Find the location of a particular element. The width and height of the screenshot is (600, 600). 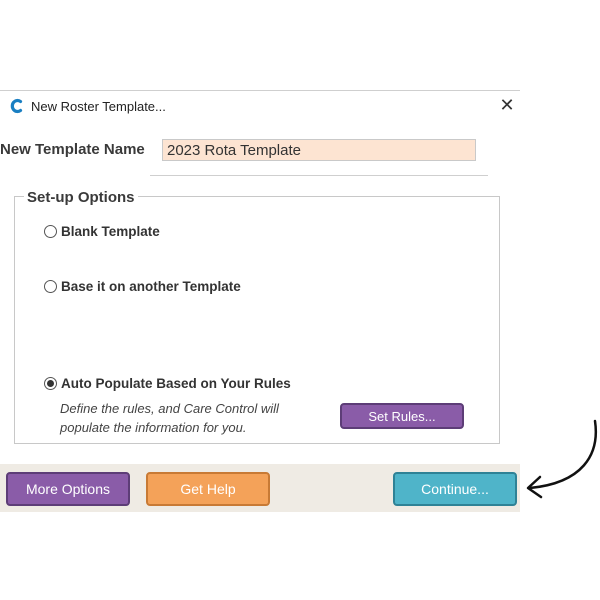

radio-label: Auto Populate Based on Your Rules is located at coordinates (176, 383).